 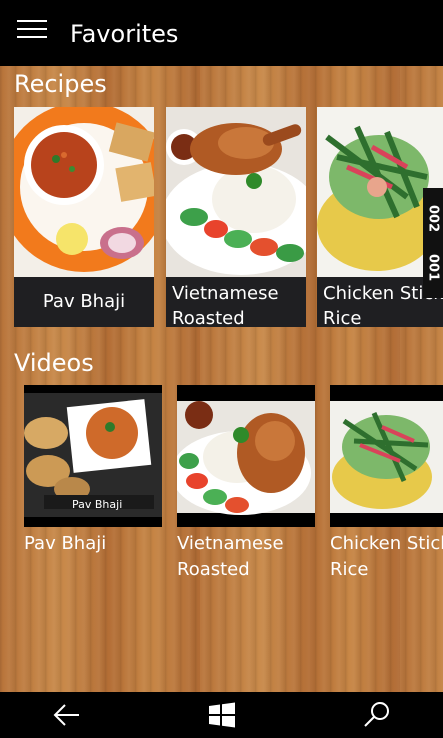 What do you see at coordinates (433, 243) in the screenshot?
I see `side-tab: 002 001` at bounding box center [433, 243].